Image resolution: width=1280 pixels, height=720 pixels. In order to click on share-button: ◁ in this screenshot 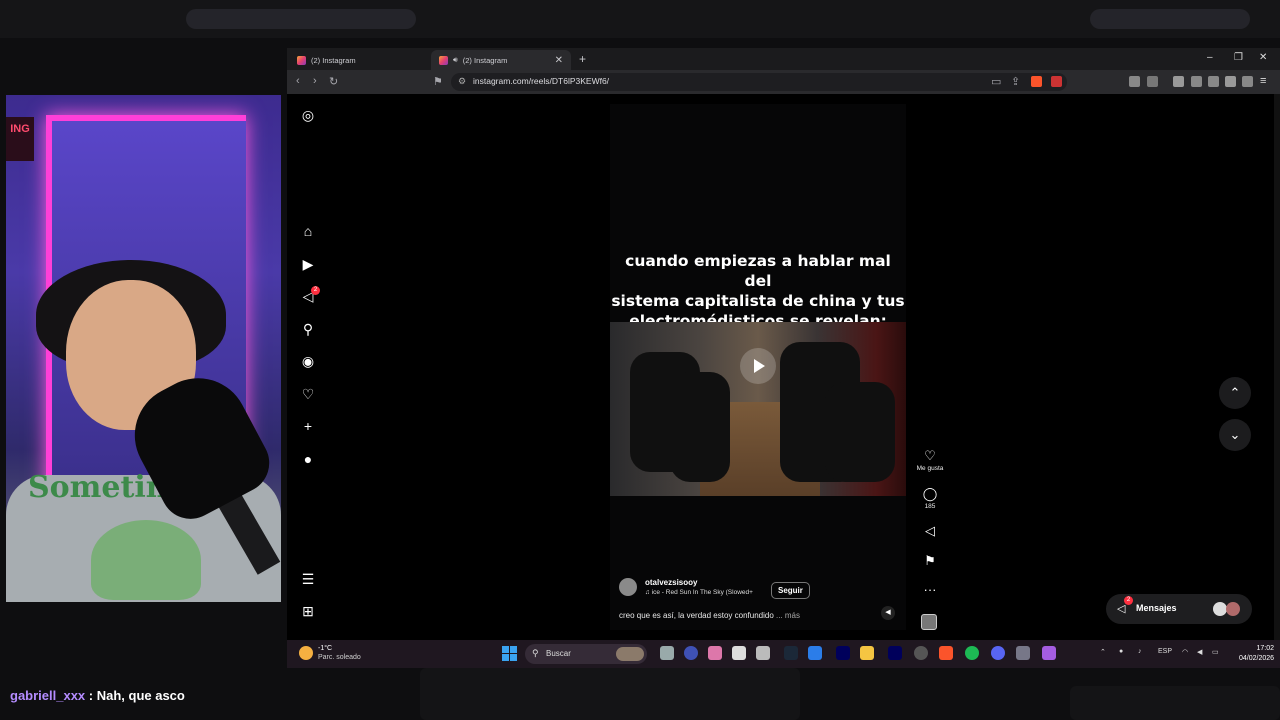, I will do `click(930, 531)`.